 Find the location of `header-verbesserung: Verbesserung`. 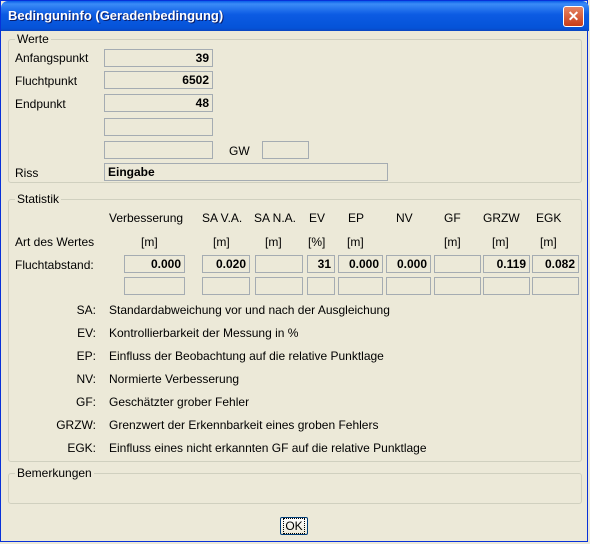

header-verbesserung: Verbesserung is located at coordinates (146, 218).